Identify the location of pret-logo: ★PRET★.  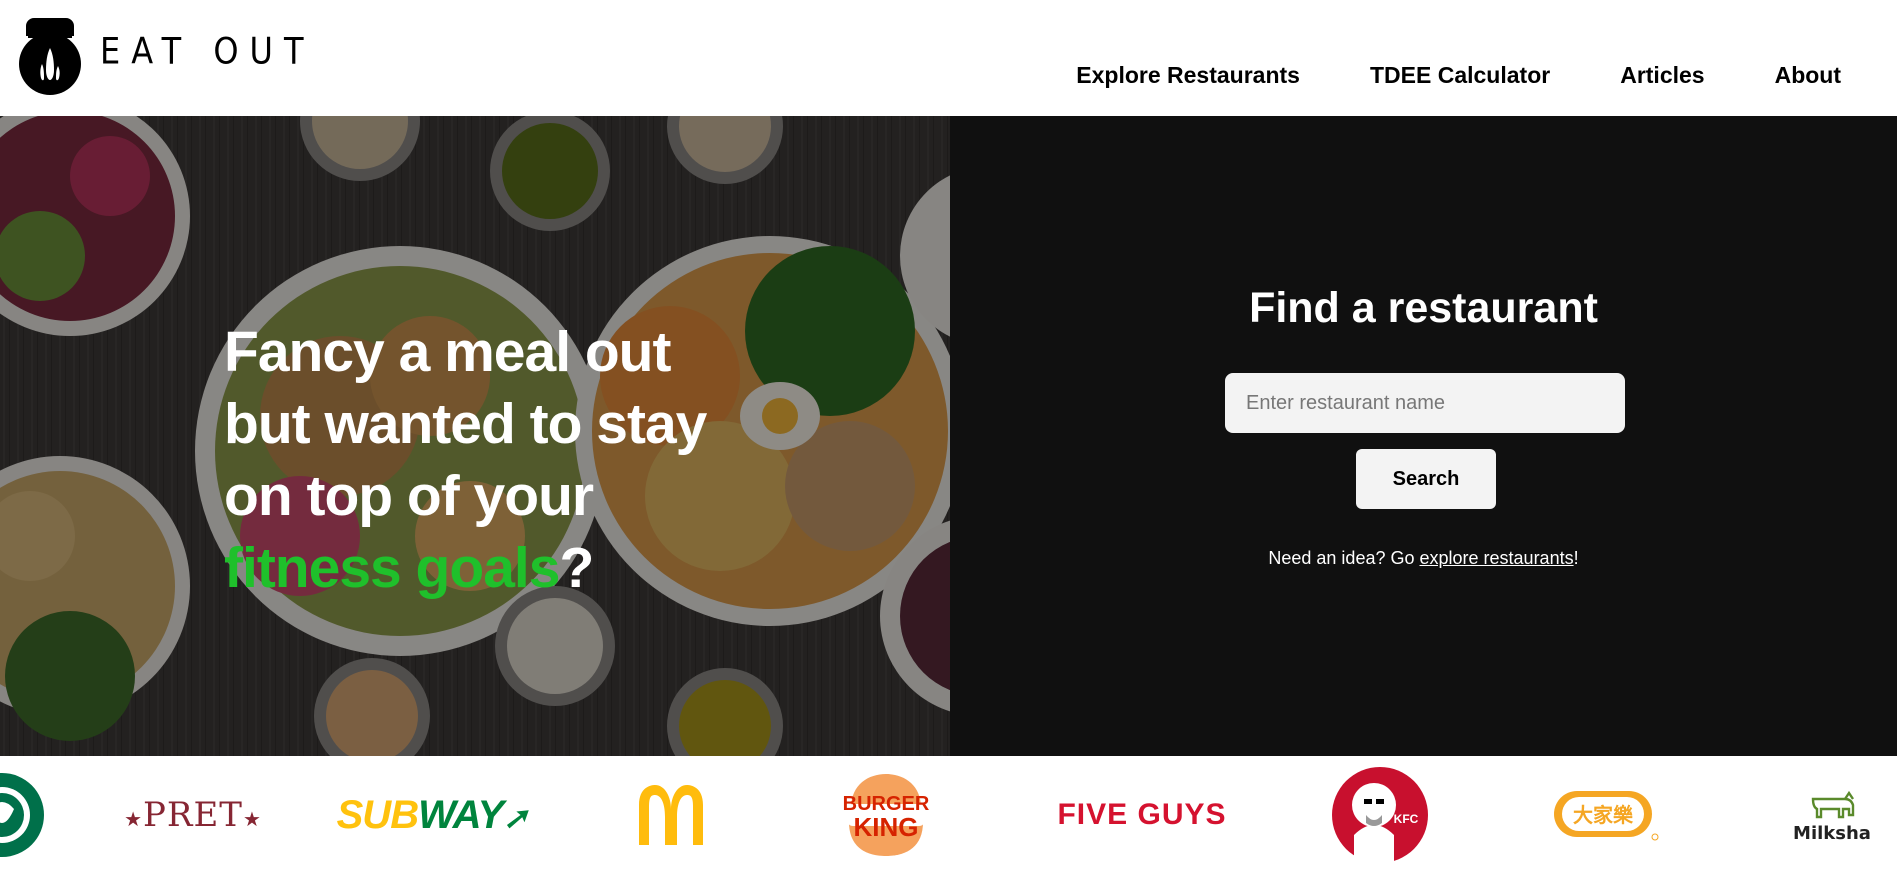
(193, 815).